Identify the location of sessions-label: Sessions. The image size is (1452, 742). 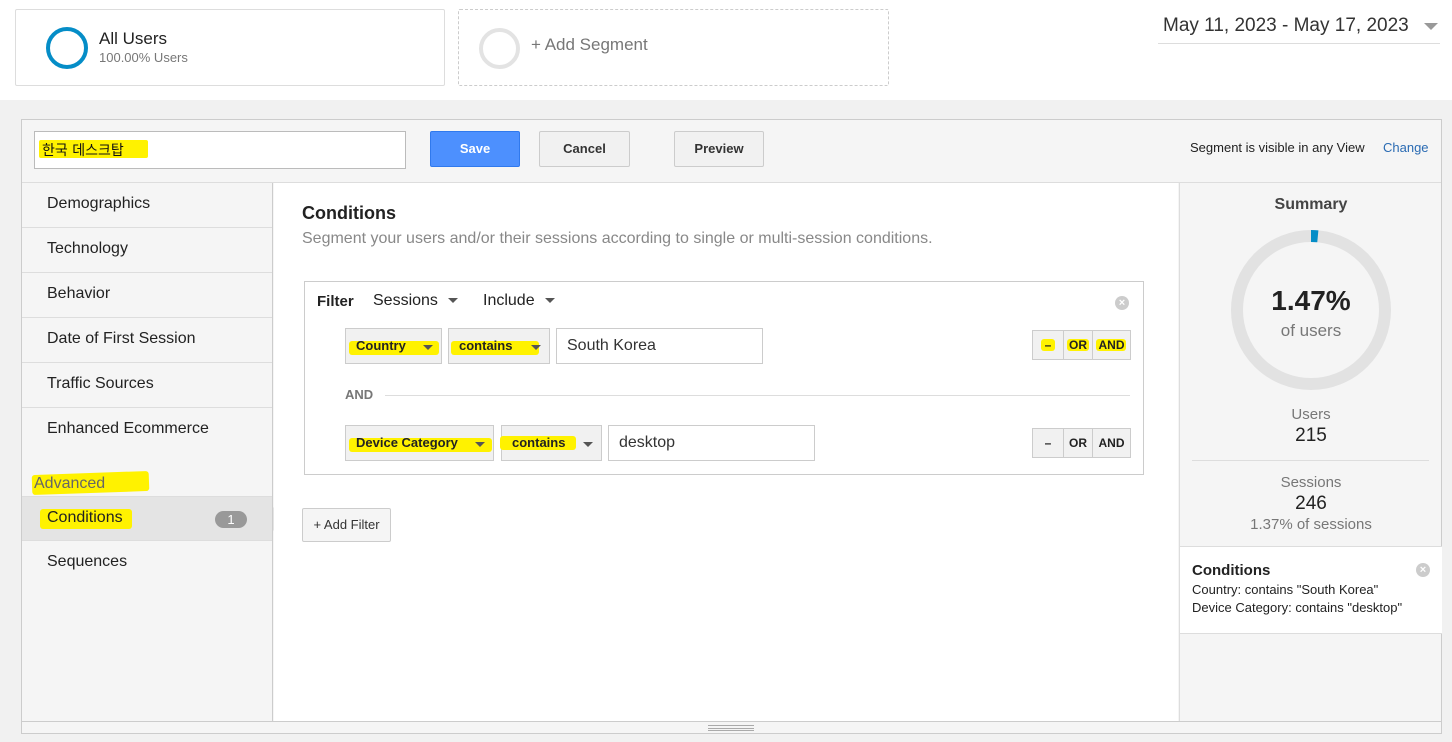
(1311, 482).